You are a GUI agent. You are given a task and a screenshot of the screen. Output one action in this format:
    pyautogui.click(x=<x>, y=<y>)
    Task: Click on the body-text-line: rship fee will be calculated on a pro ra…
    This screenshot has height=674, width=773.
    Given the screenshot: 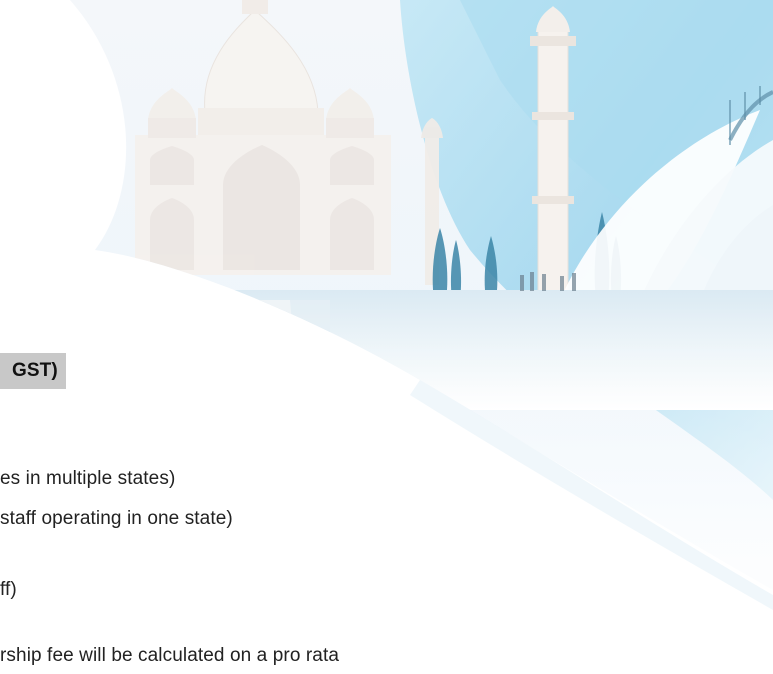 What is the action you would take?
    pyautogui.click(x=170, y=655)
    